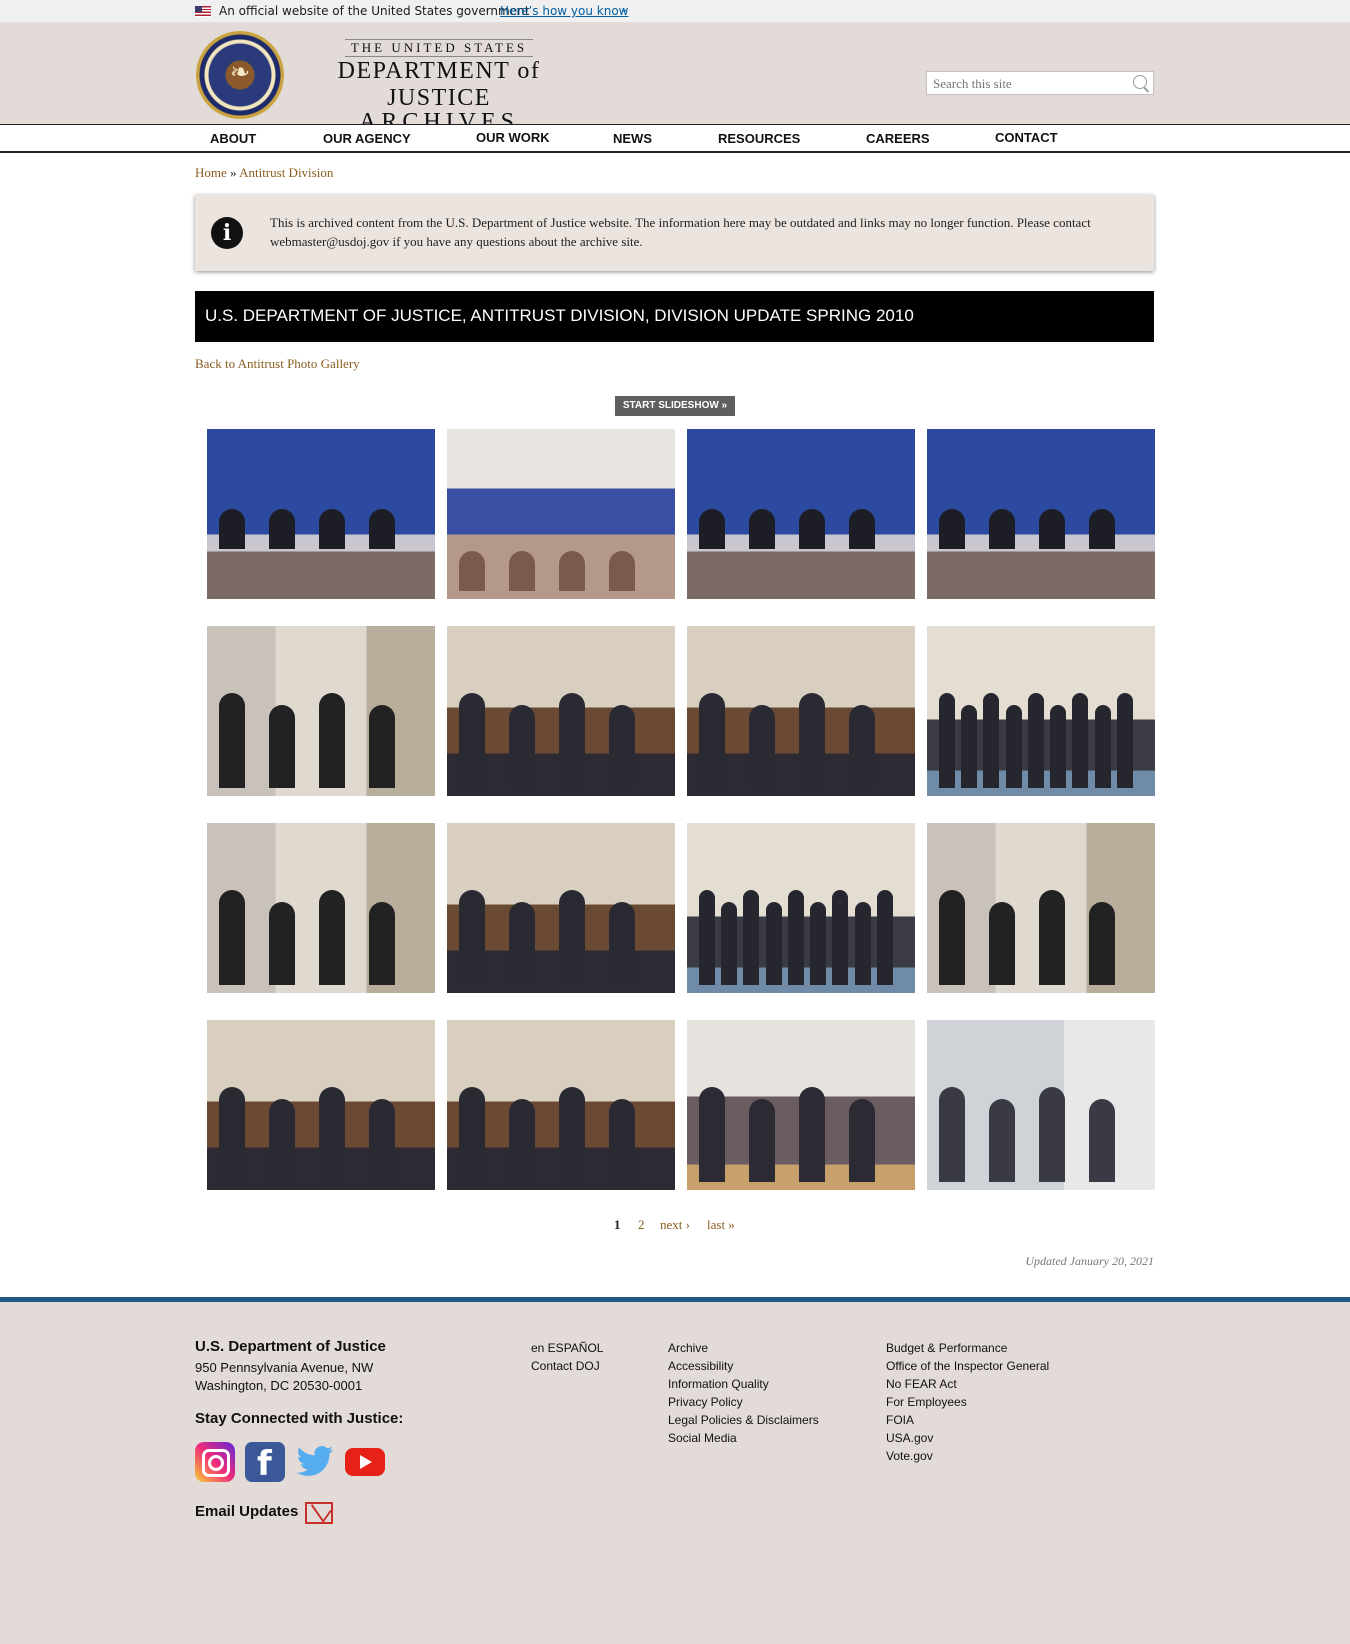 This screenshot has height=1644, width=1350. What do you see at coordinates (900, 1420) in the screenshot?
I see `footer-link-foia: FOIA` at bounding box center [900, 1420].